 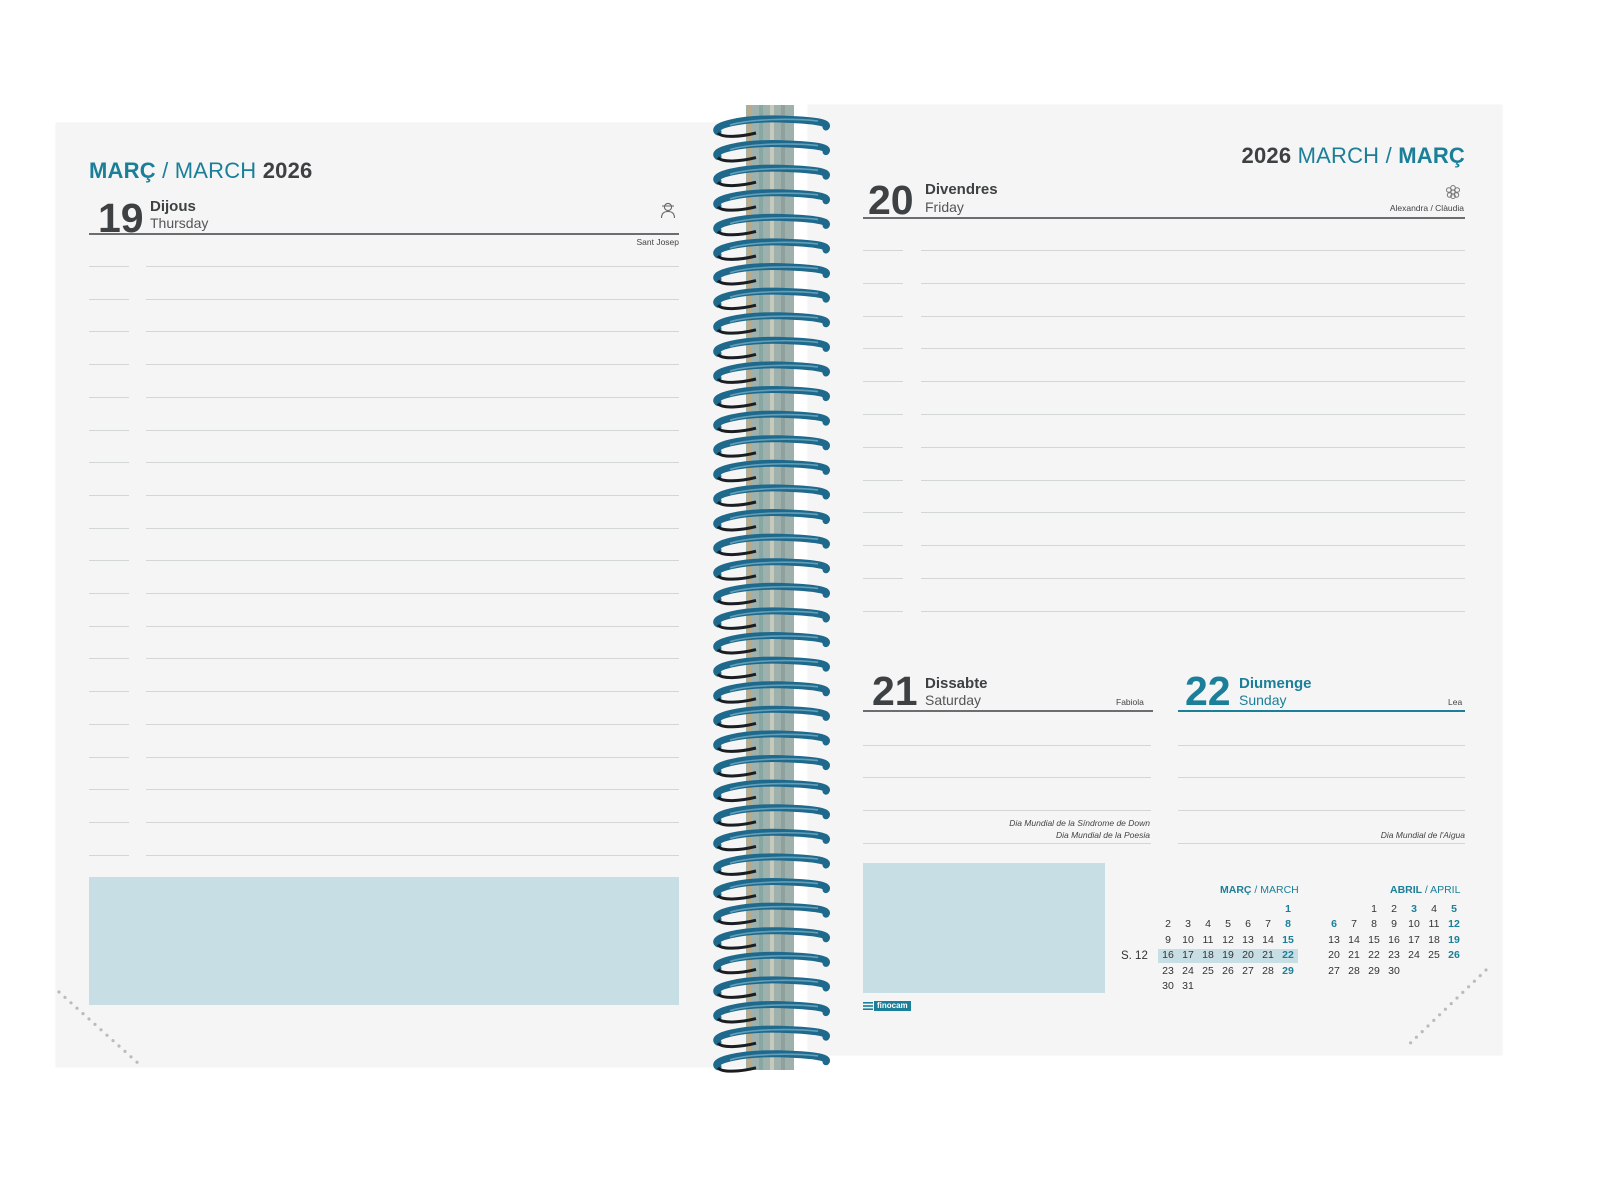 I want to click on day-number-20: 20, so click(x=891, y=200).